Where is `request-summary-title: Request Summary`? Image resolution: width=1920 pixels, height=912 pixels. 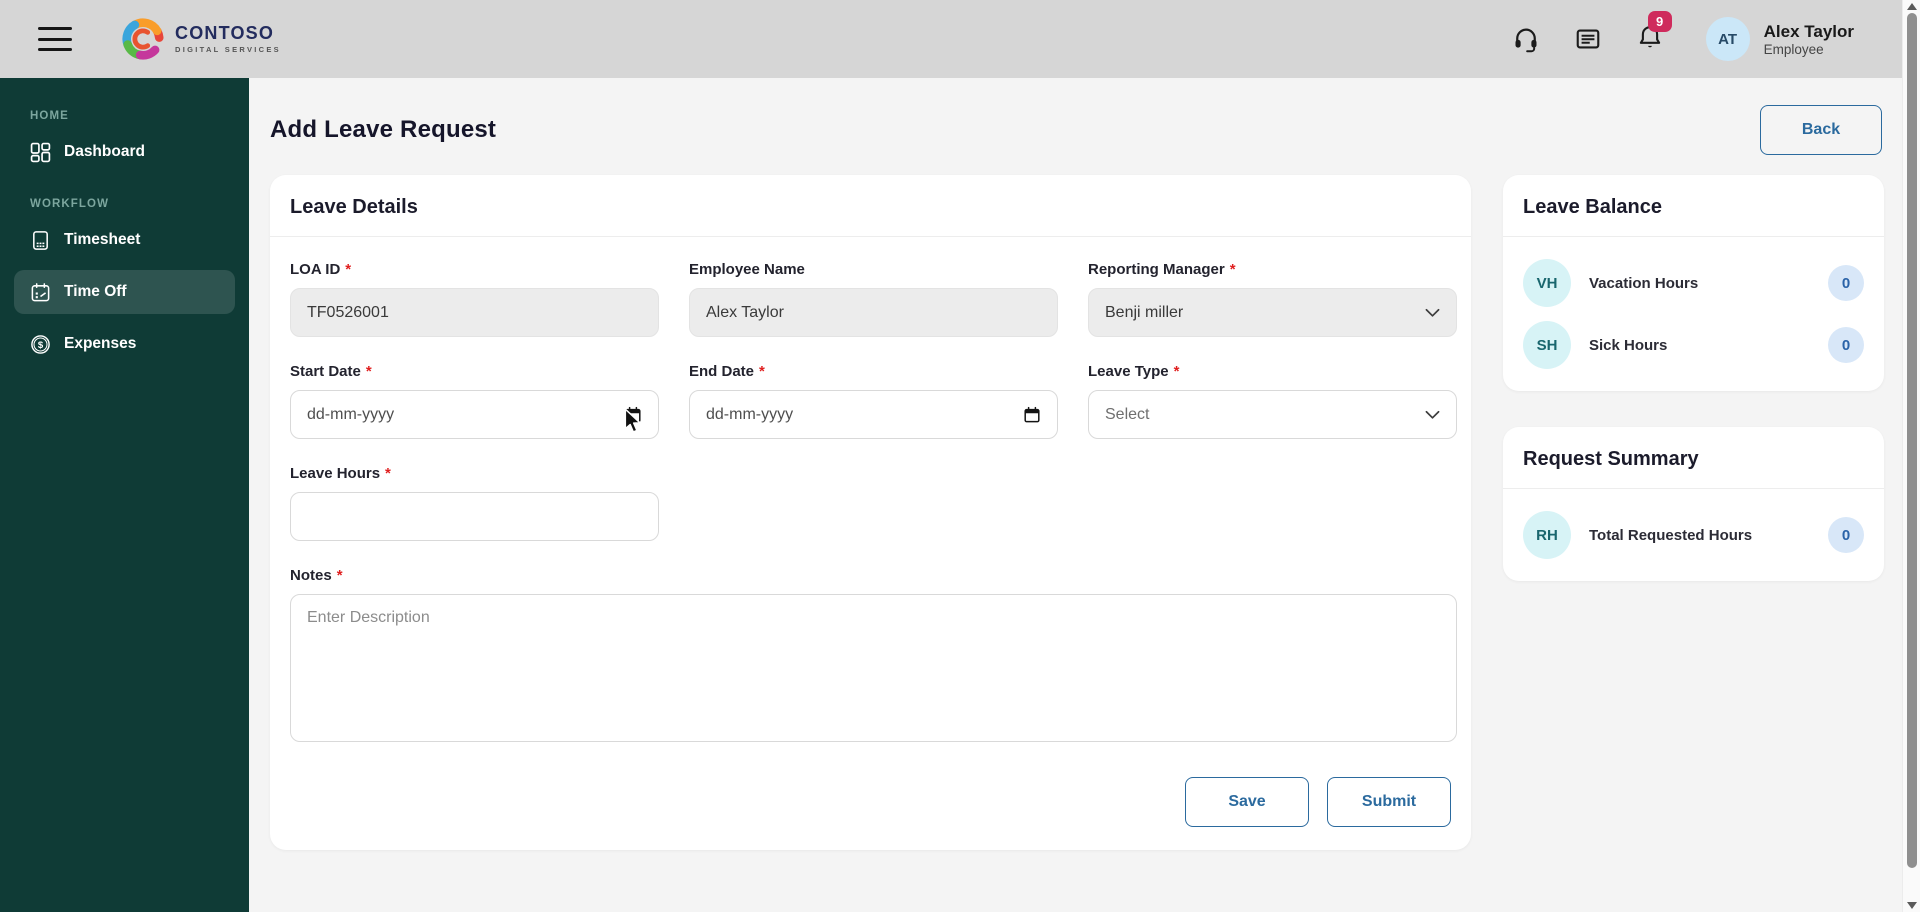 request-summary-title: Request Summary is located at coordinates (1693, 458).